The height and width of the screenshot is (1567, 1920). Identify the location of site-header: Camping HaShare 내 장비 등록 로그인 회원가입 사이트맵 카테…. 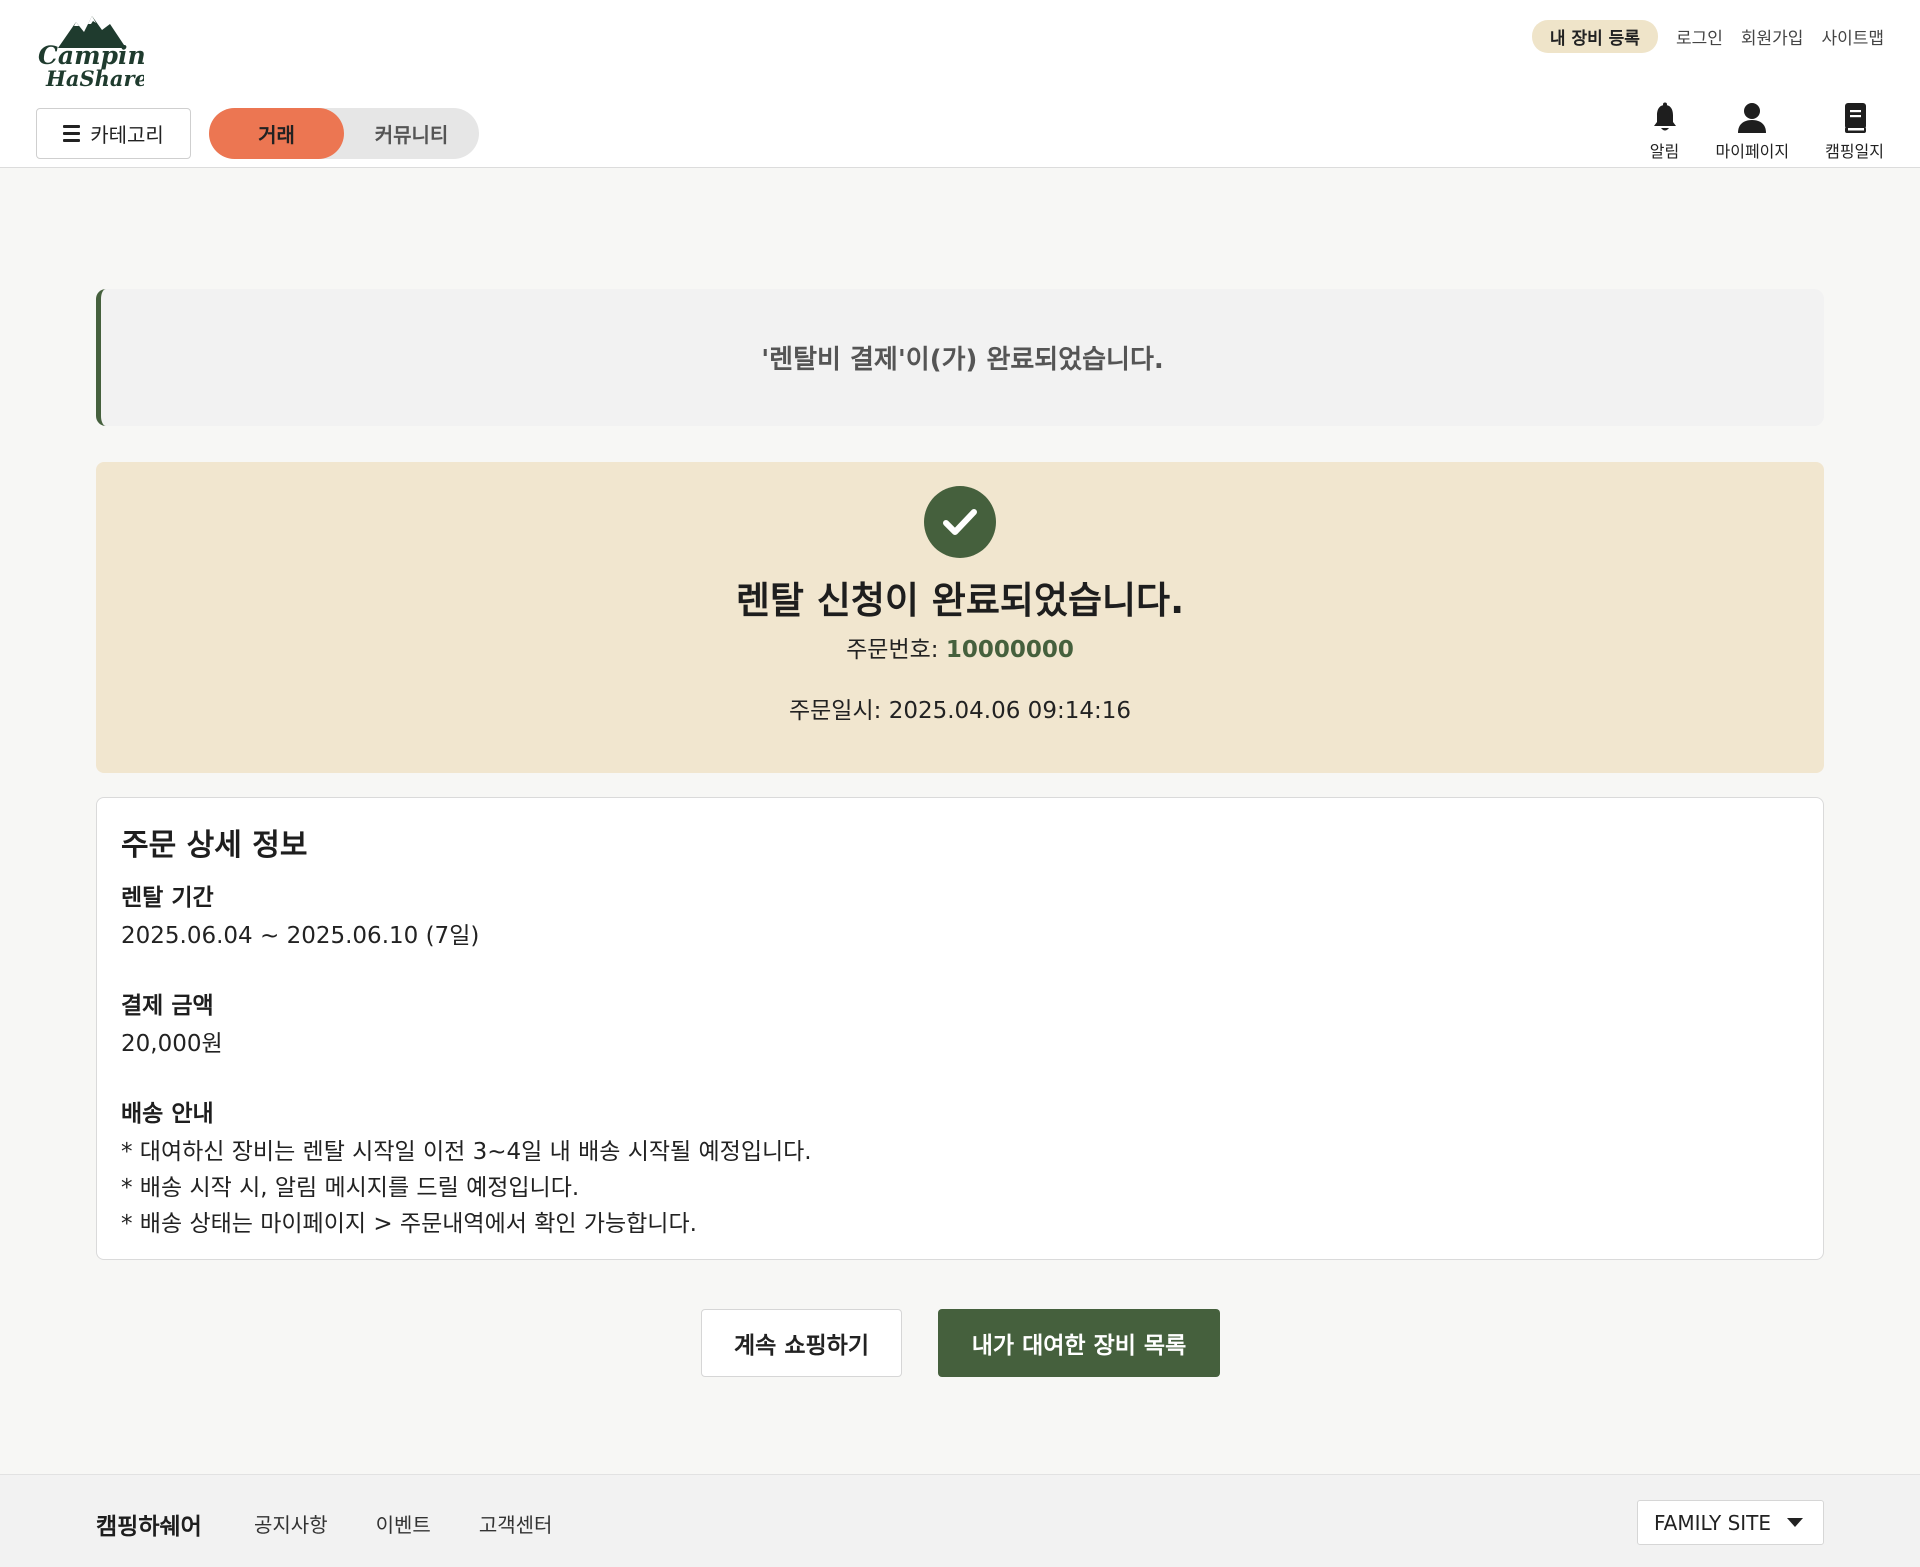
(960, 84).